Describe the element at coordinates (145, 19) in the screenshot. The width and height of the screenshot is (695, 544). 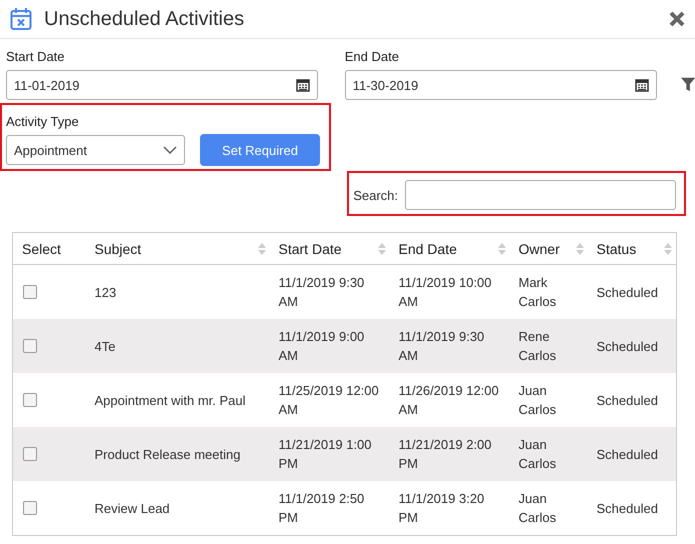
I see `window-title: Unscheduled Activities` at that location.